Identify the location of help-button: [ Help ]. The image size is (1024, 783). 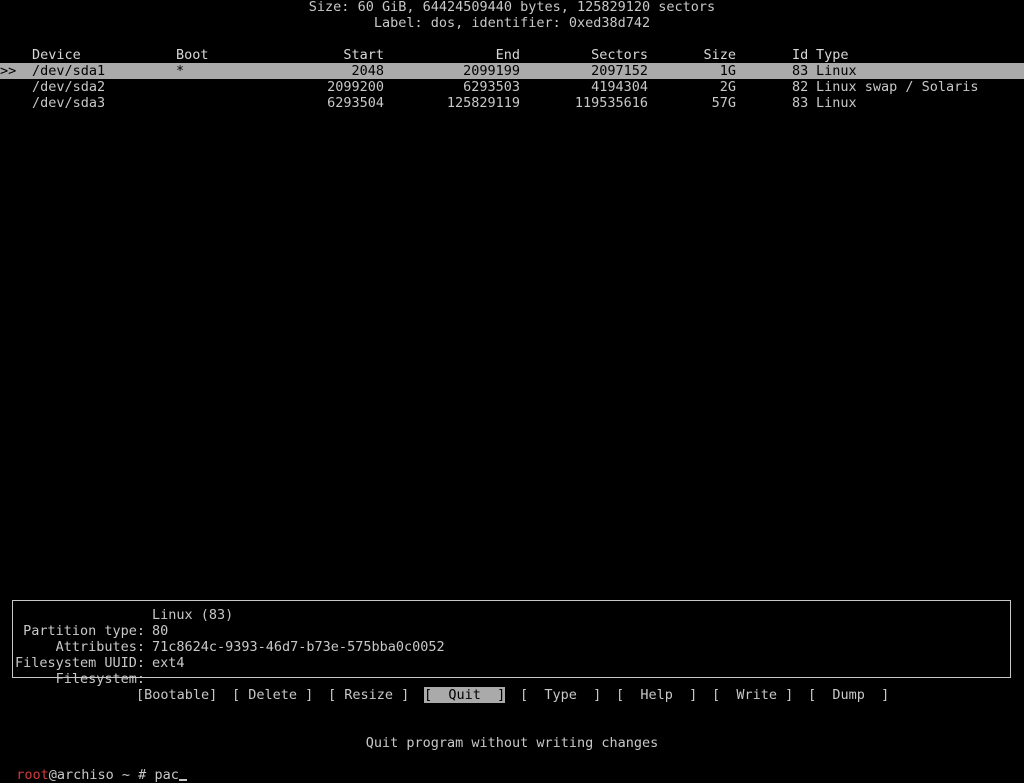
(656, 695).